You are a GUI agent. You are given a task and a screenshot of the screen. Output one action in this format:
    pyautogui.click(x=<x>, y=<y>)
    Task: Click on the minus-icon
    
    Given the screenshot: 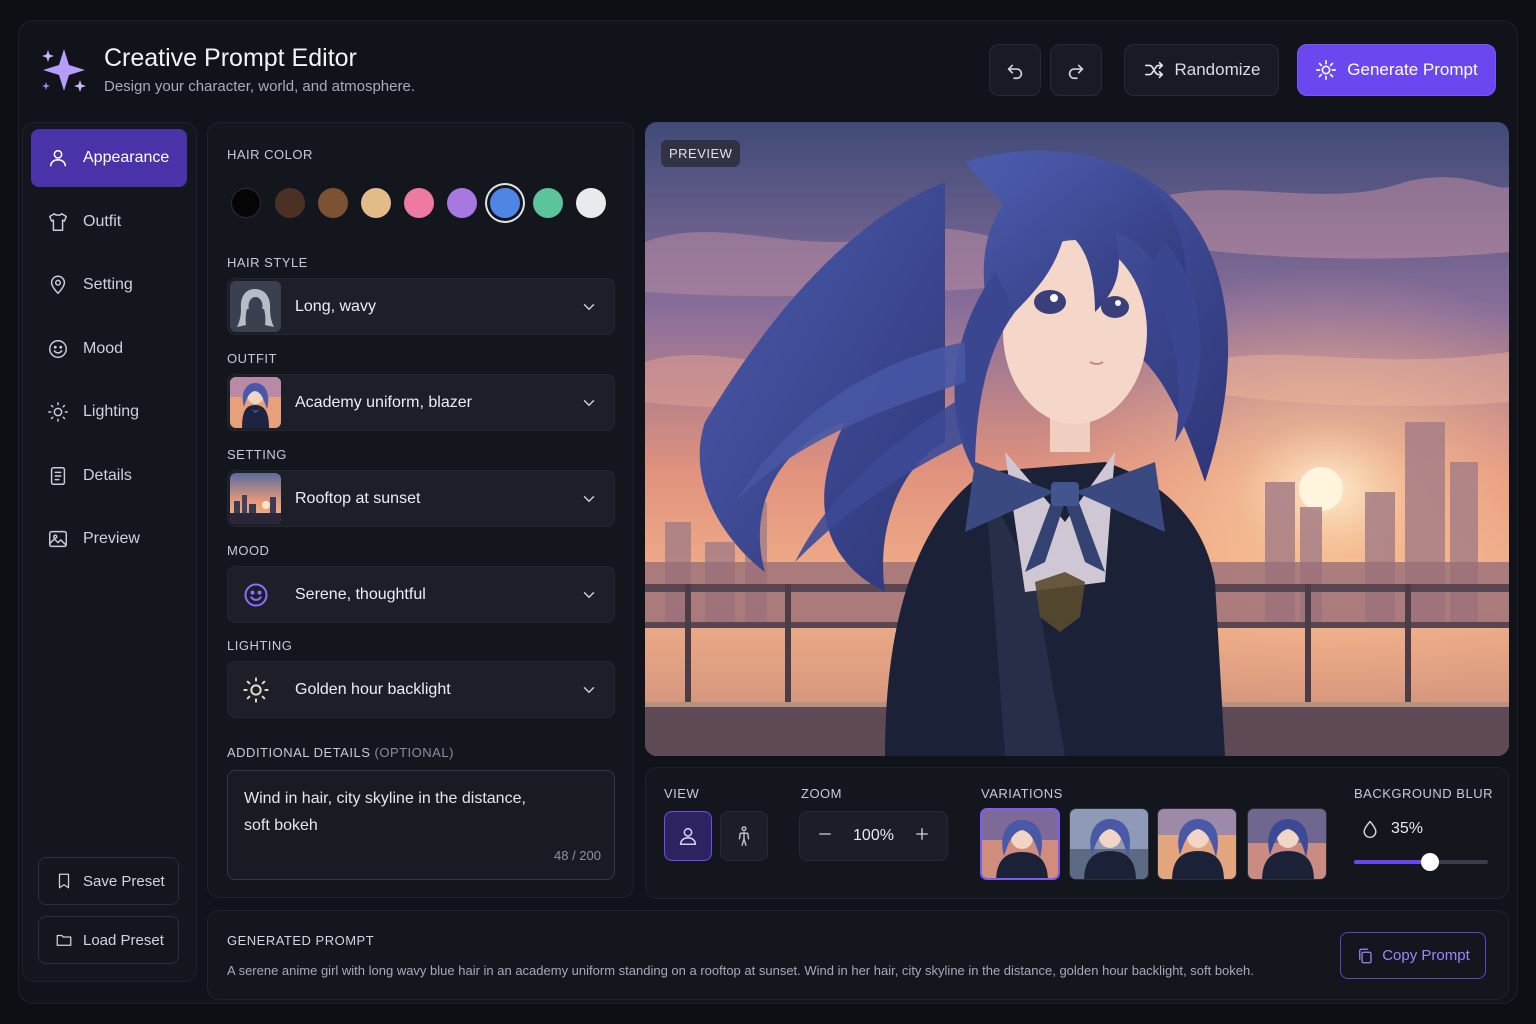 What is the action you would take?
    pyautogui.click(x=825, y=833)
    